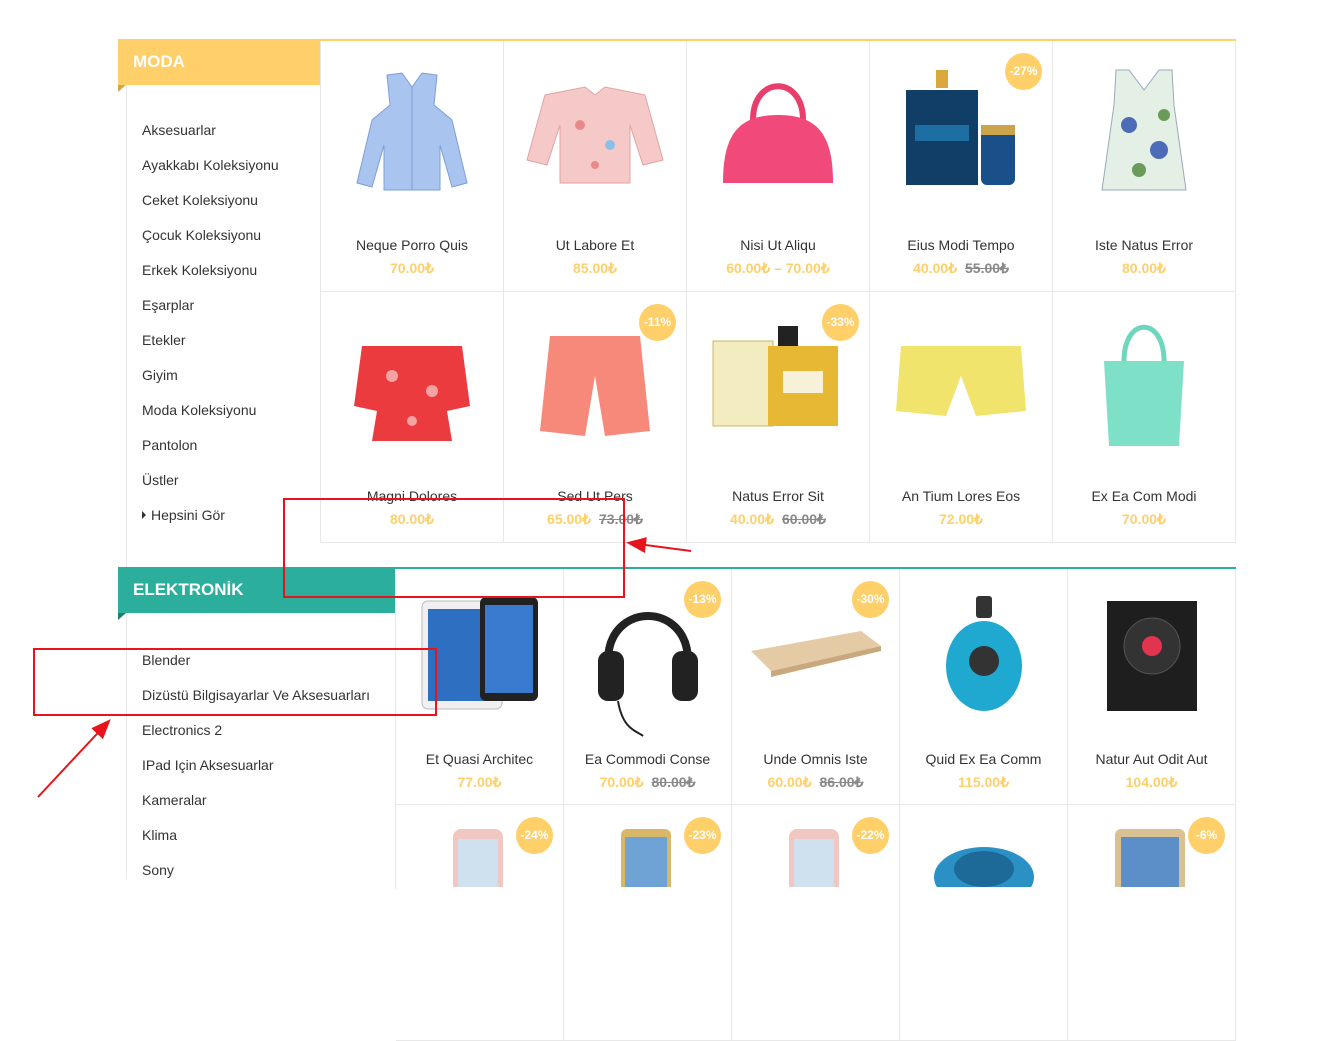 This screenshot has height=1041, width=1344. What do you see at coordinates (74, 758) in the screenshot?
I see `annotation-arrow-left` at bounding box center [74, 758].